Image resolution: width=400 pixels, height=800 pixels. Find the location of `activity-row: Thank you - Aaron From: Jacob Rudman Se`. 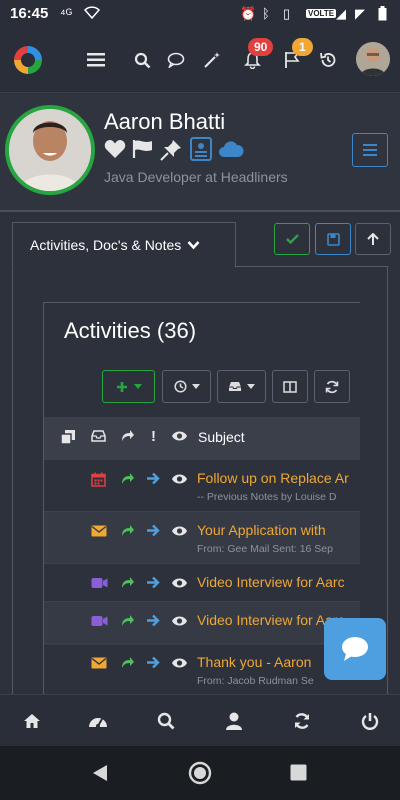

activity-row: Thank you - Aaron From: Jacob Rudman Se is located at coordinates (202, 669).